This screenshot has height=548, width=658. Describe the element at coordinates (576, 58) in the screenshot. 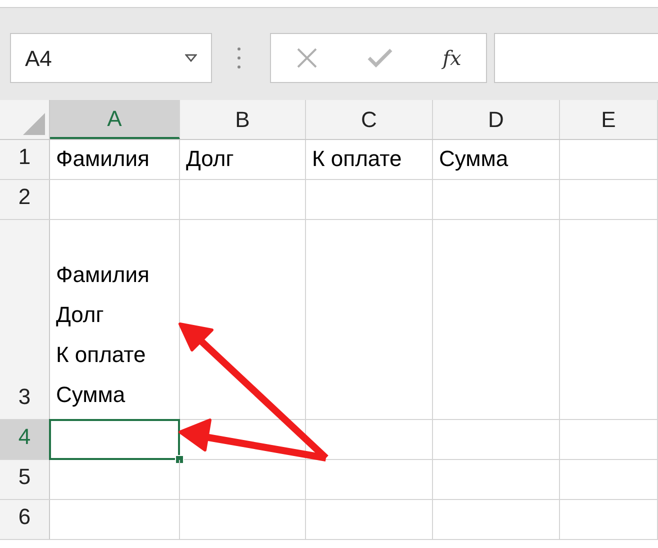

I see `formula-input-field` at that location.